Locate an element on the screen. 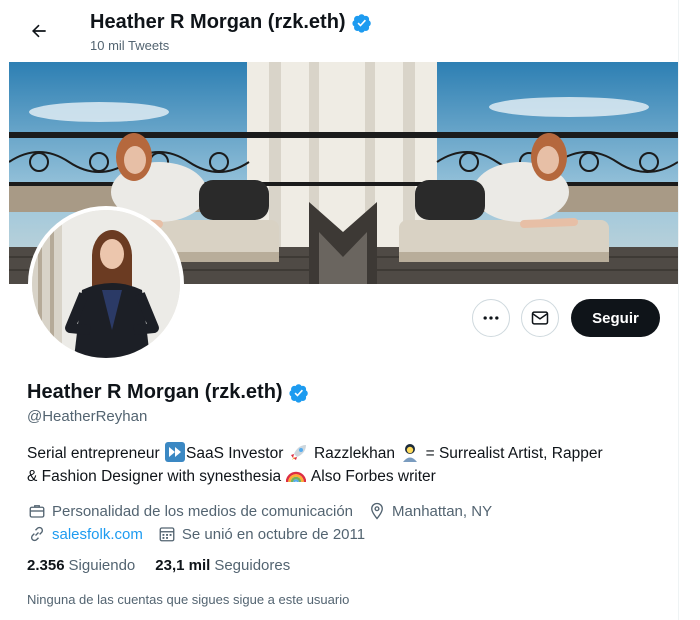 This screenshot has width=700, height=620. page-right-margin is located at coordinates (689, 310).